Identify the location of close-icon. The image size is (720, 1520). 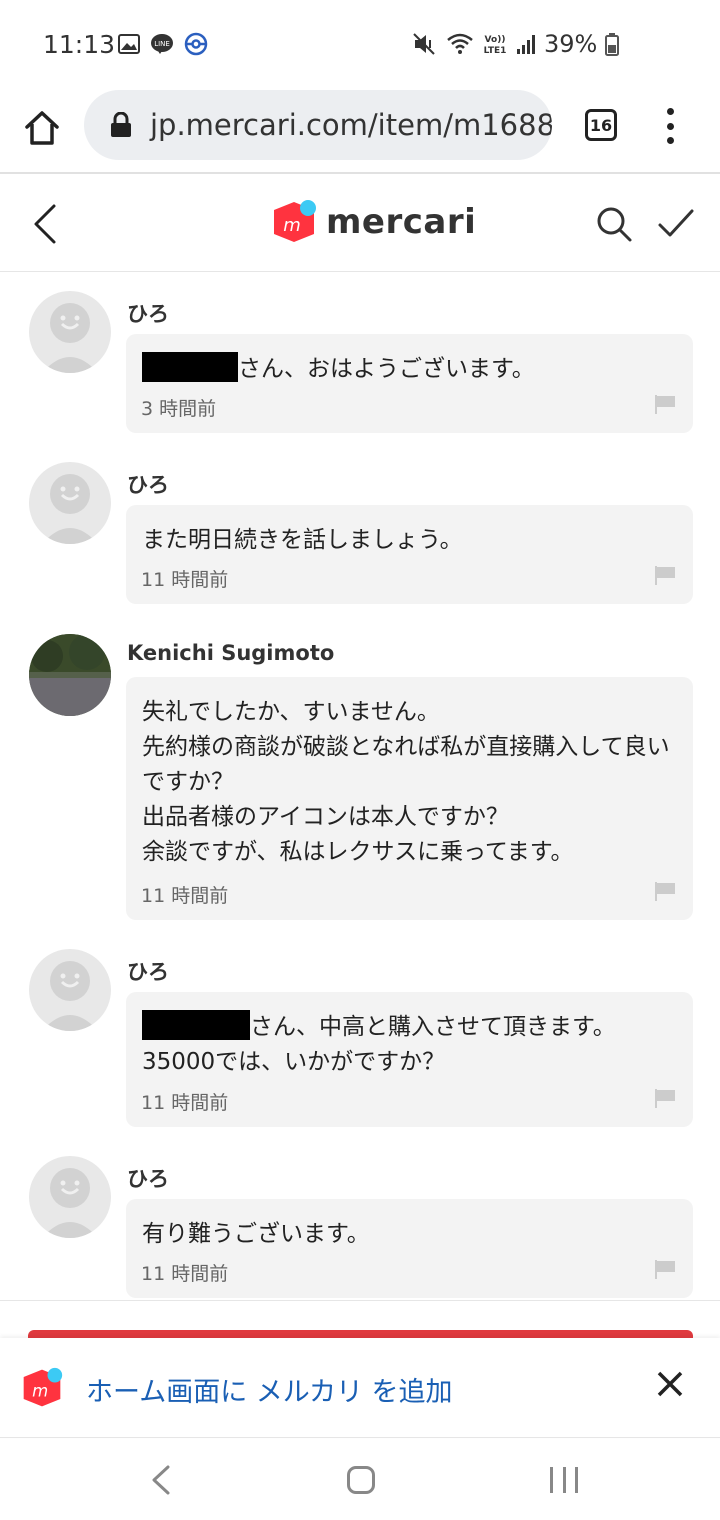
(670, 1384).